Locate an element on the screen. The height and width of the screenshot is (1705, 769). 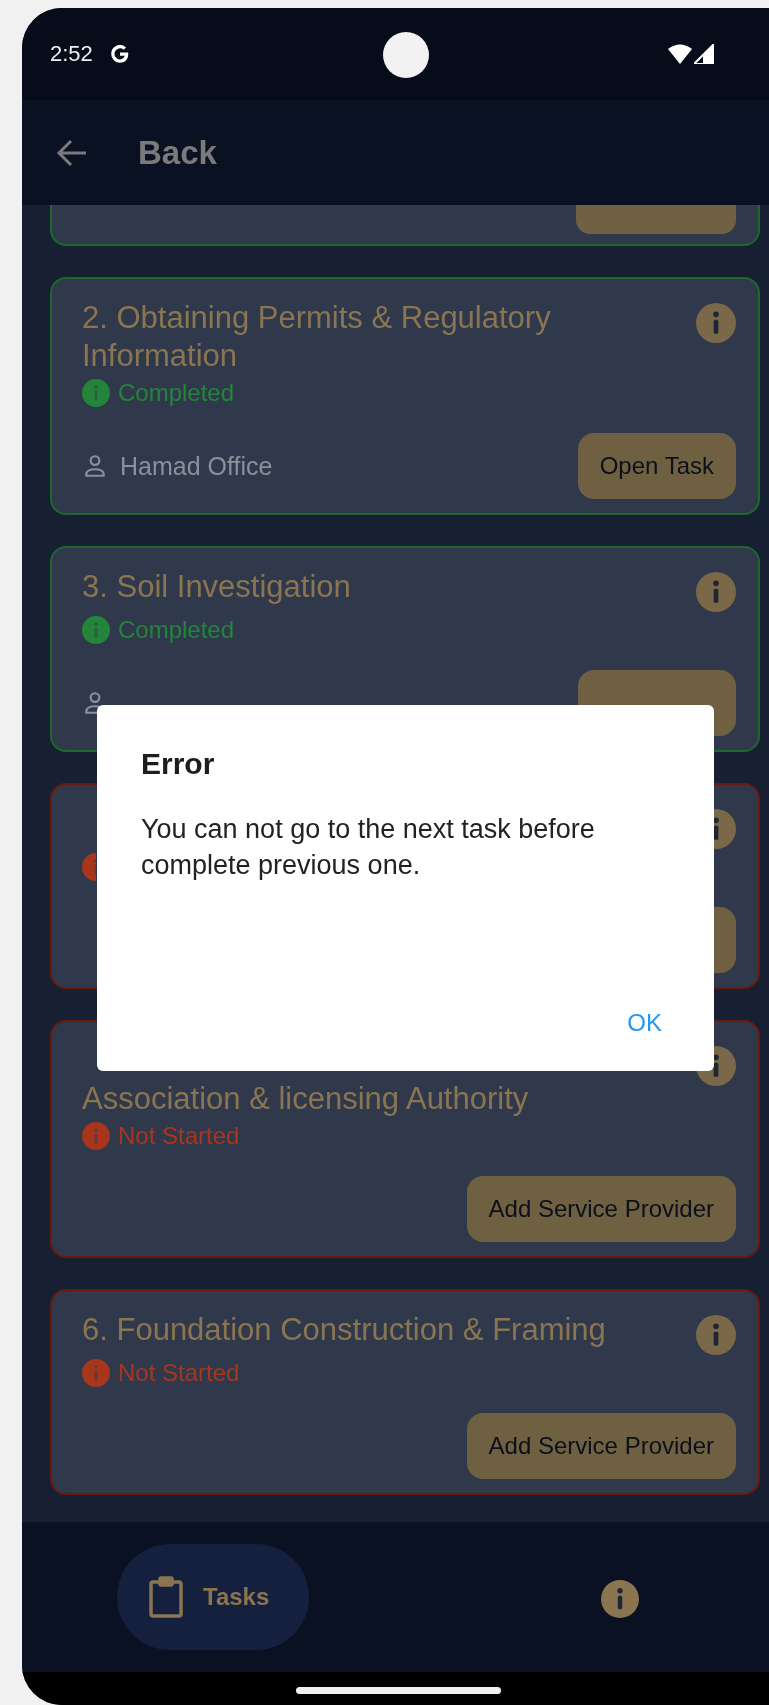
assignee-name: Hamad Office is located at coordinates (196, 466).